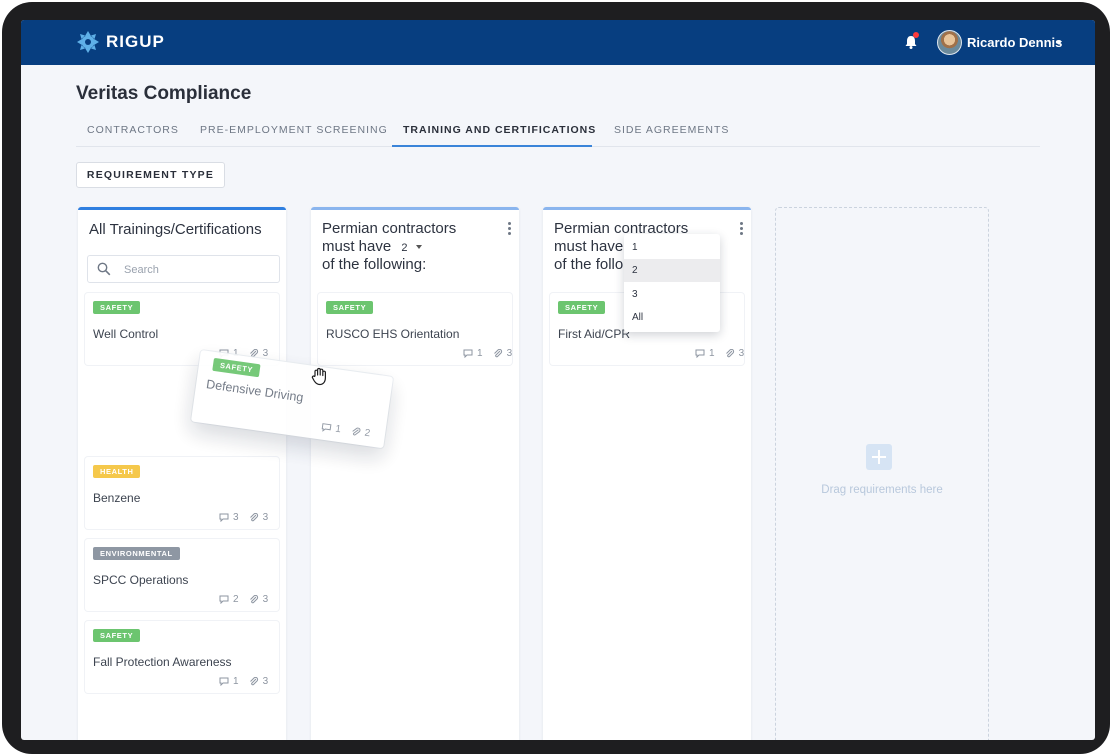  I want to click on card-title: SPCC Operations, so click(141, 580).